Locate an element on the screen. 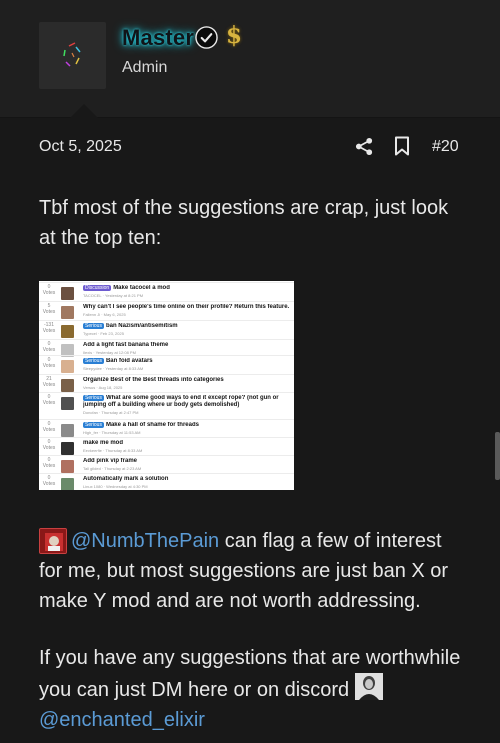  bookmark-icon is located at coordinates (402, 146).